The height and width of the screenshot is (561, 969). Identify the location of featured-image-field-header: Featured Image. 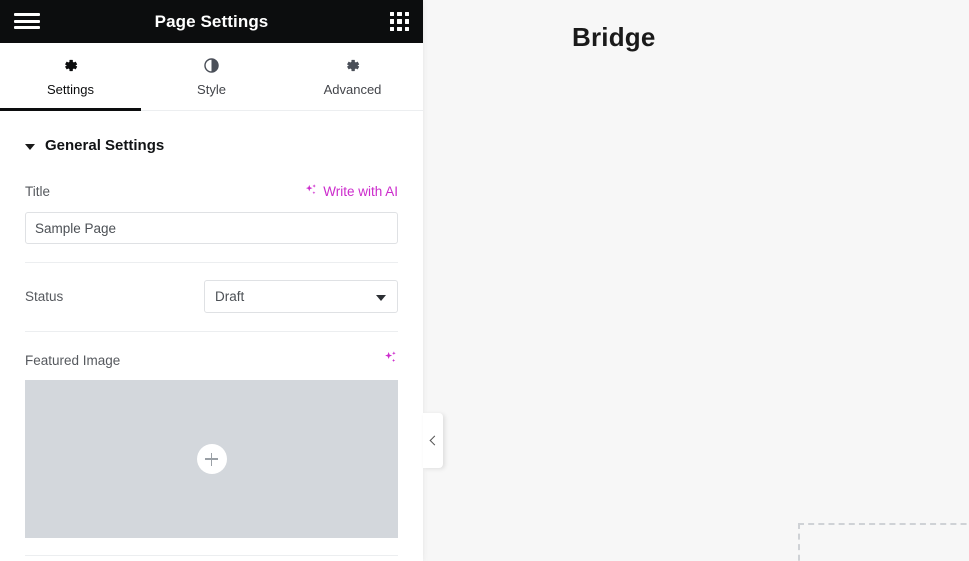
(211, 351).